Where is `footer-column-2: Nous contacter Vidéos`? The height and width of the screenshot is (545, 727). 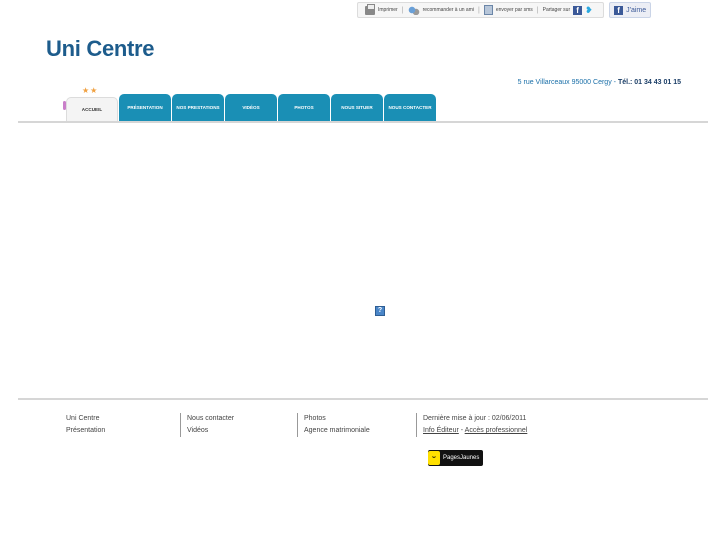 footer-column-2: Nous contacter Vidéos is located at coordinates (207, 425).